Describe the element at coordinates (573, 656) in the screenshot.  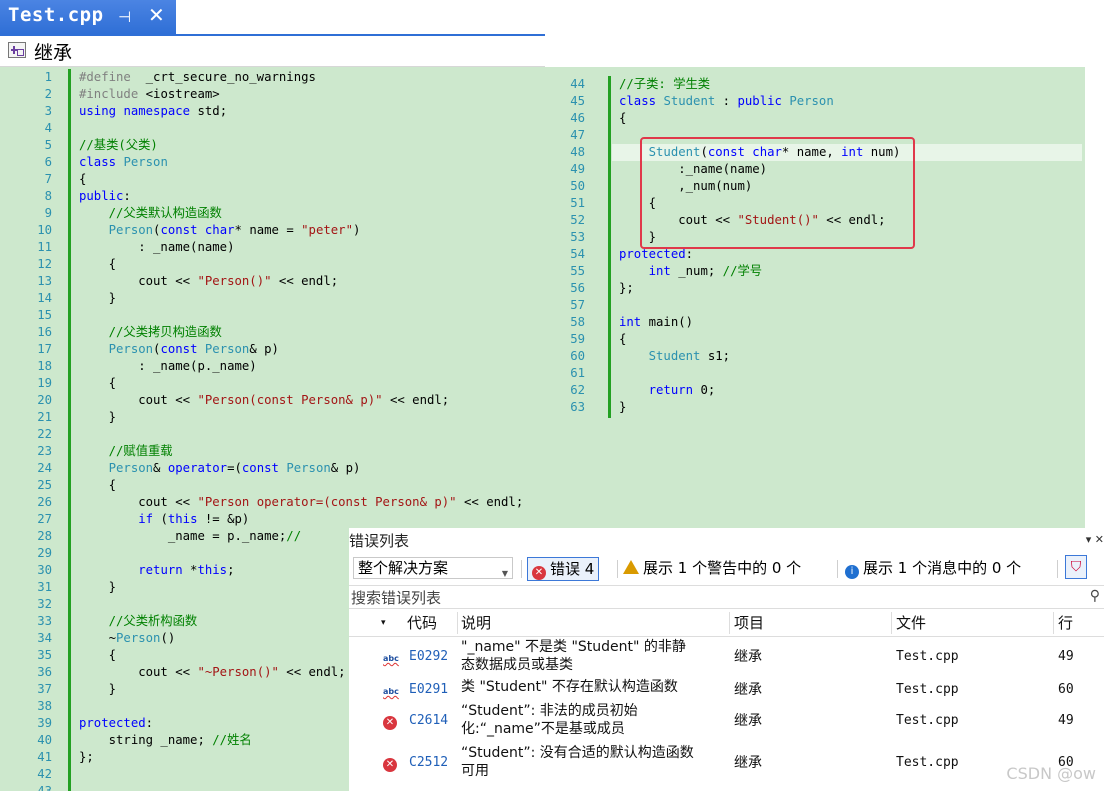
I see `error-description: "_name" 不是类 "Student" 的非静 态数据成员或基类` at that location.